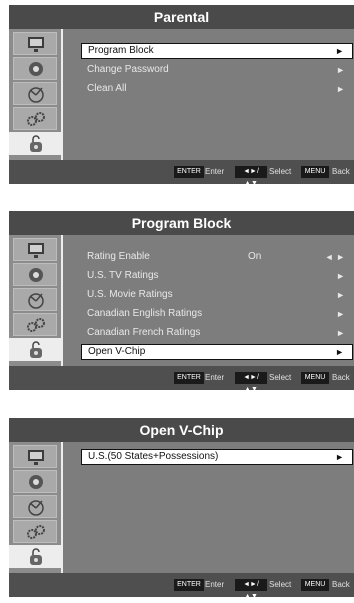 The width and height of the screenshot is (354, 603). Describe the element at coordinates (217, 276) in the screenshot. I see `menu-item-us-tv-ratings: U.S. TV Ratings ►` at that location.